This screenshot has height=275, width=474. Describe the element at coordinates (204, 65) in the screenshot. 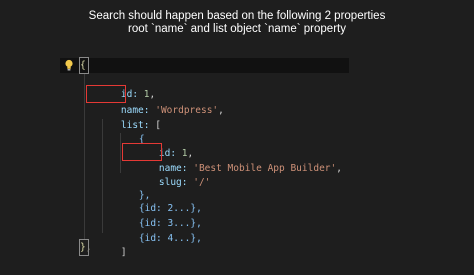

I see `current-line-highlight` at that location.